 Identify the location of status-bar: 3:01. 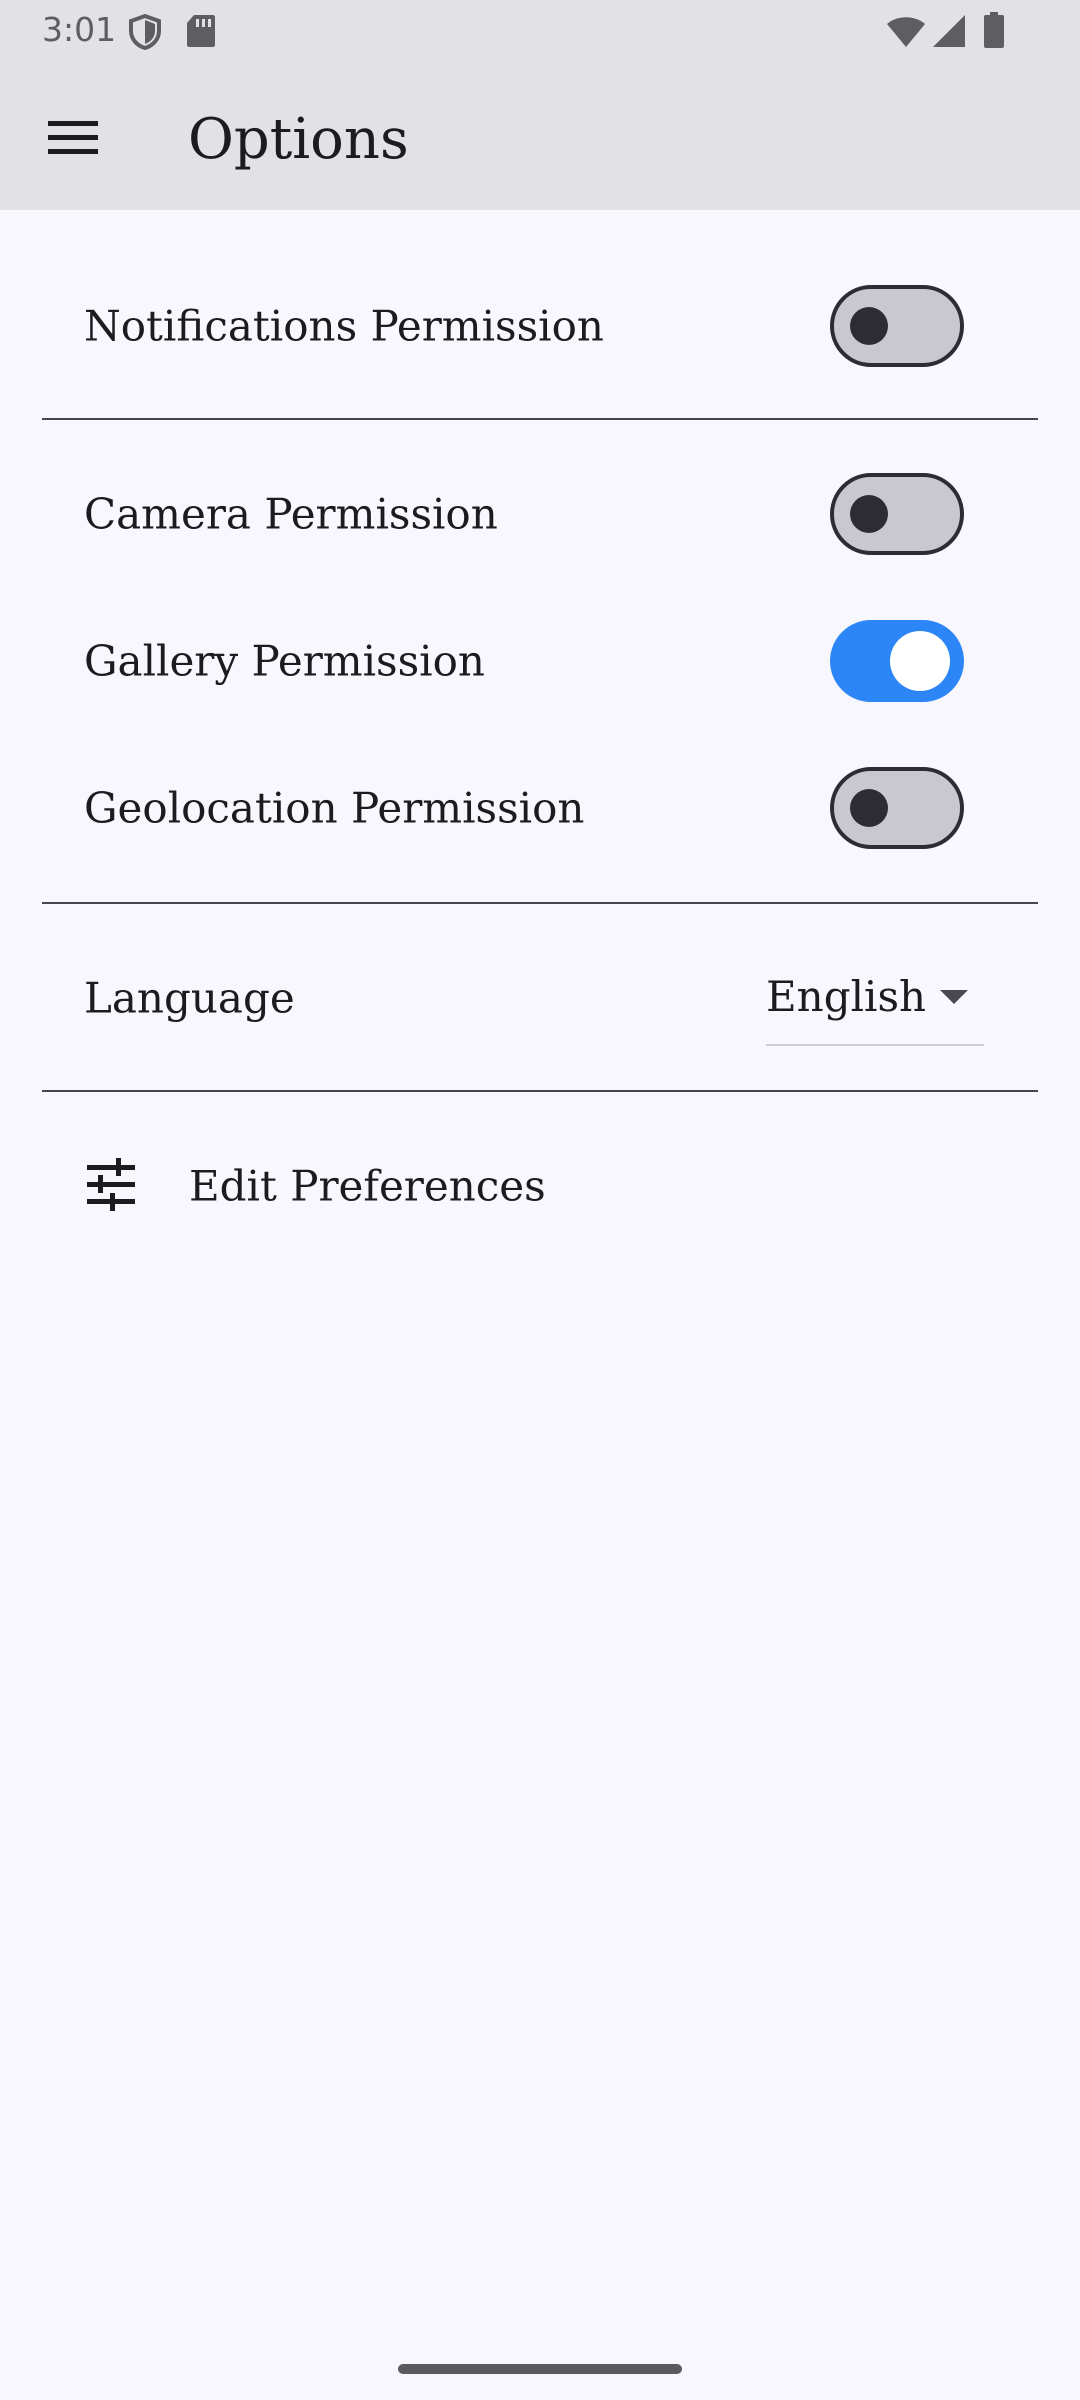
(540, 32).